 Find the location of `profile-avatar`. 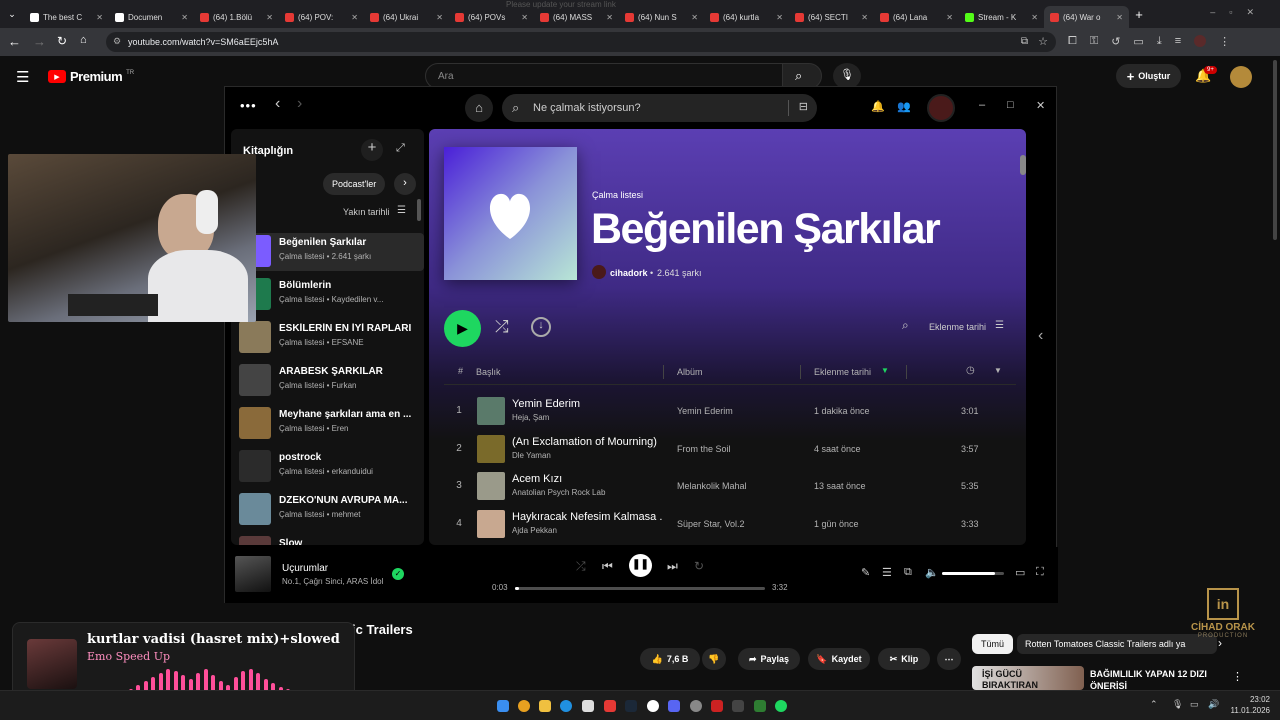

profile-avatar is located at coordinates (1200, 41).